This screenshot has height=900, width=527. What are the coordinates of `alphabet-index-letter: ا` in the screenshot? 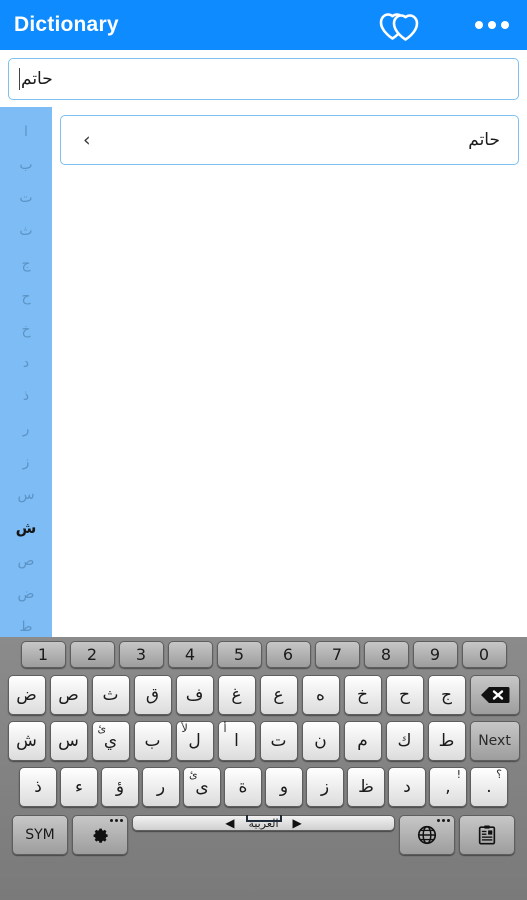 It's located at (26, 131).